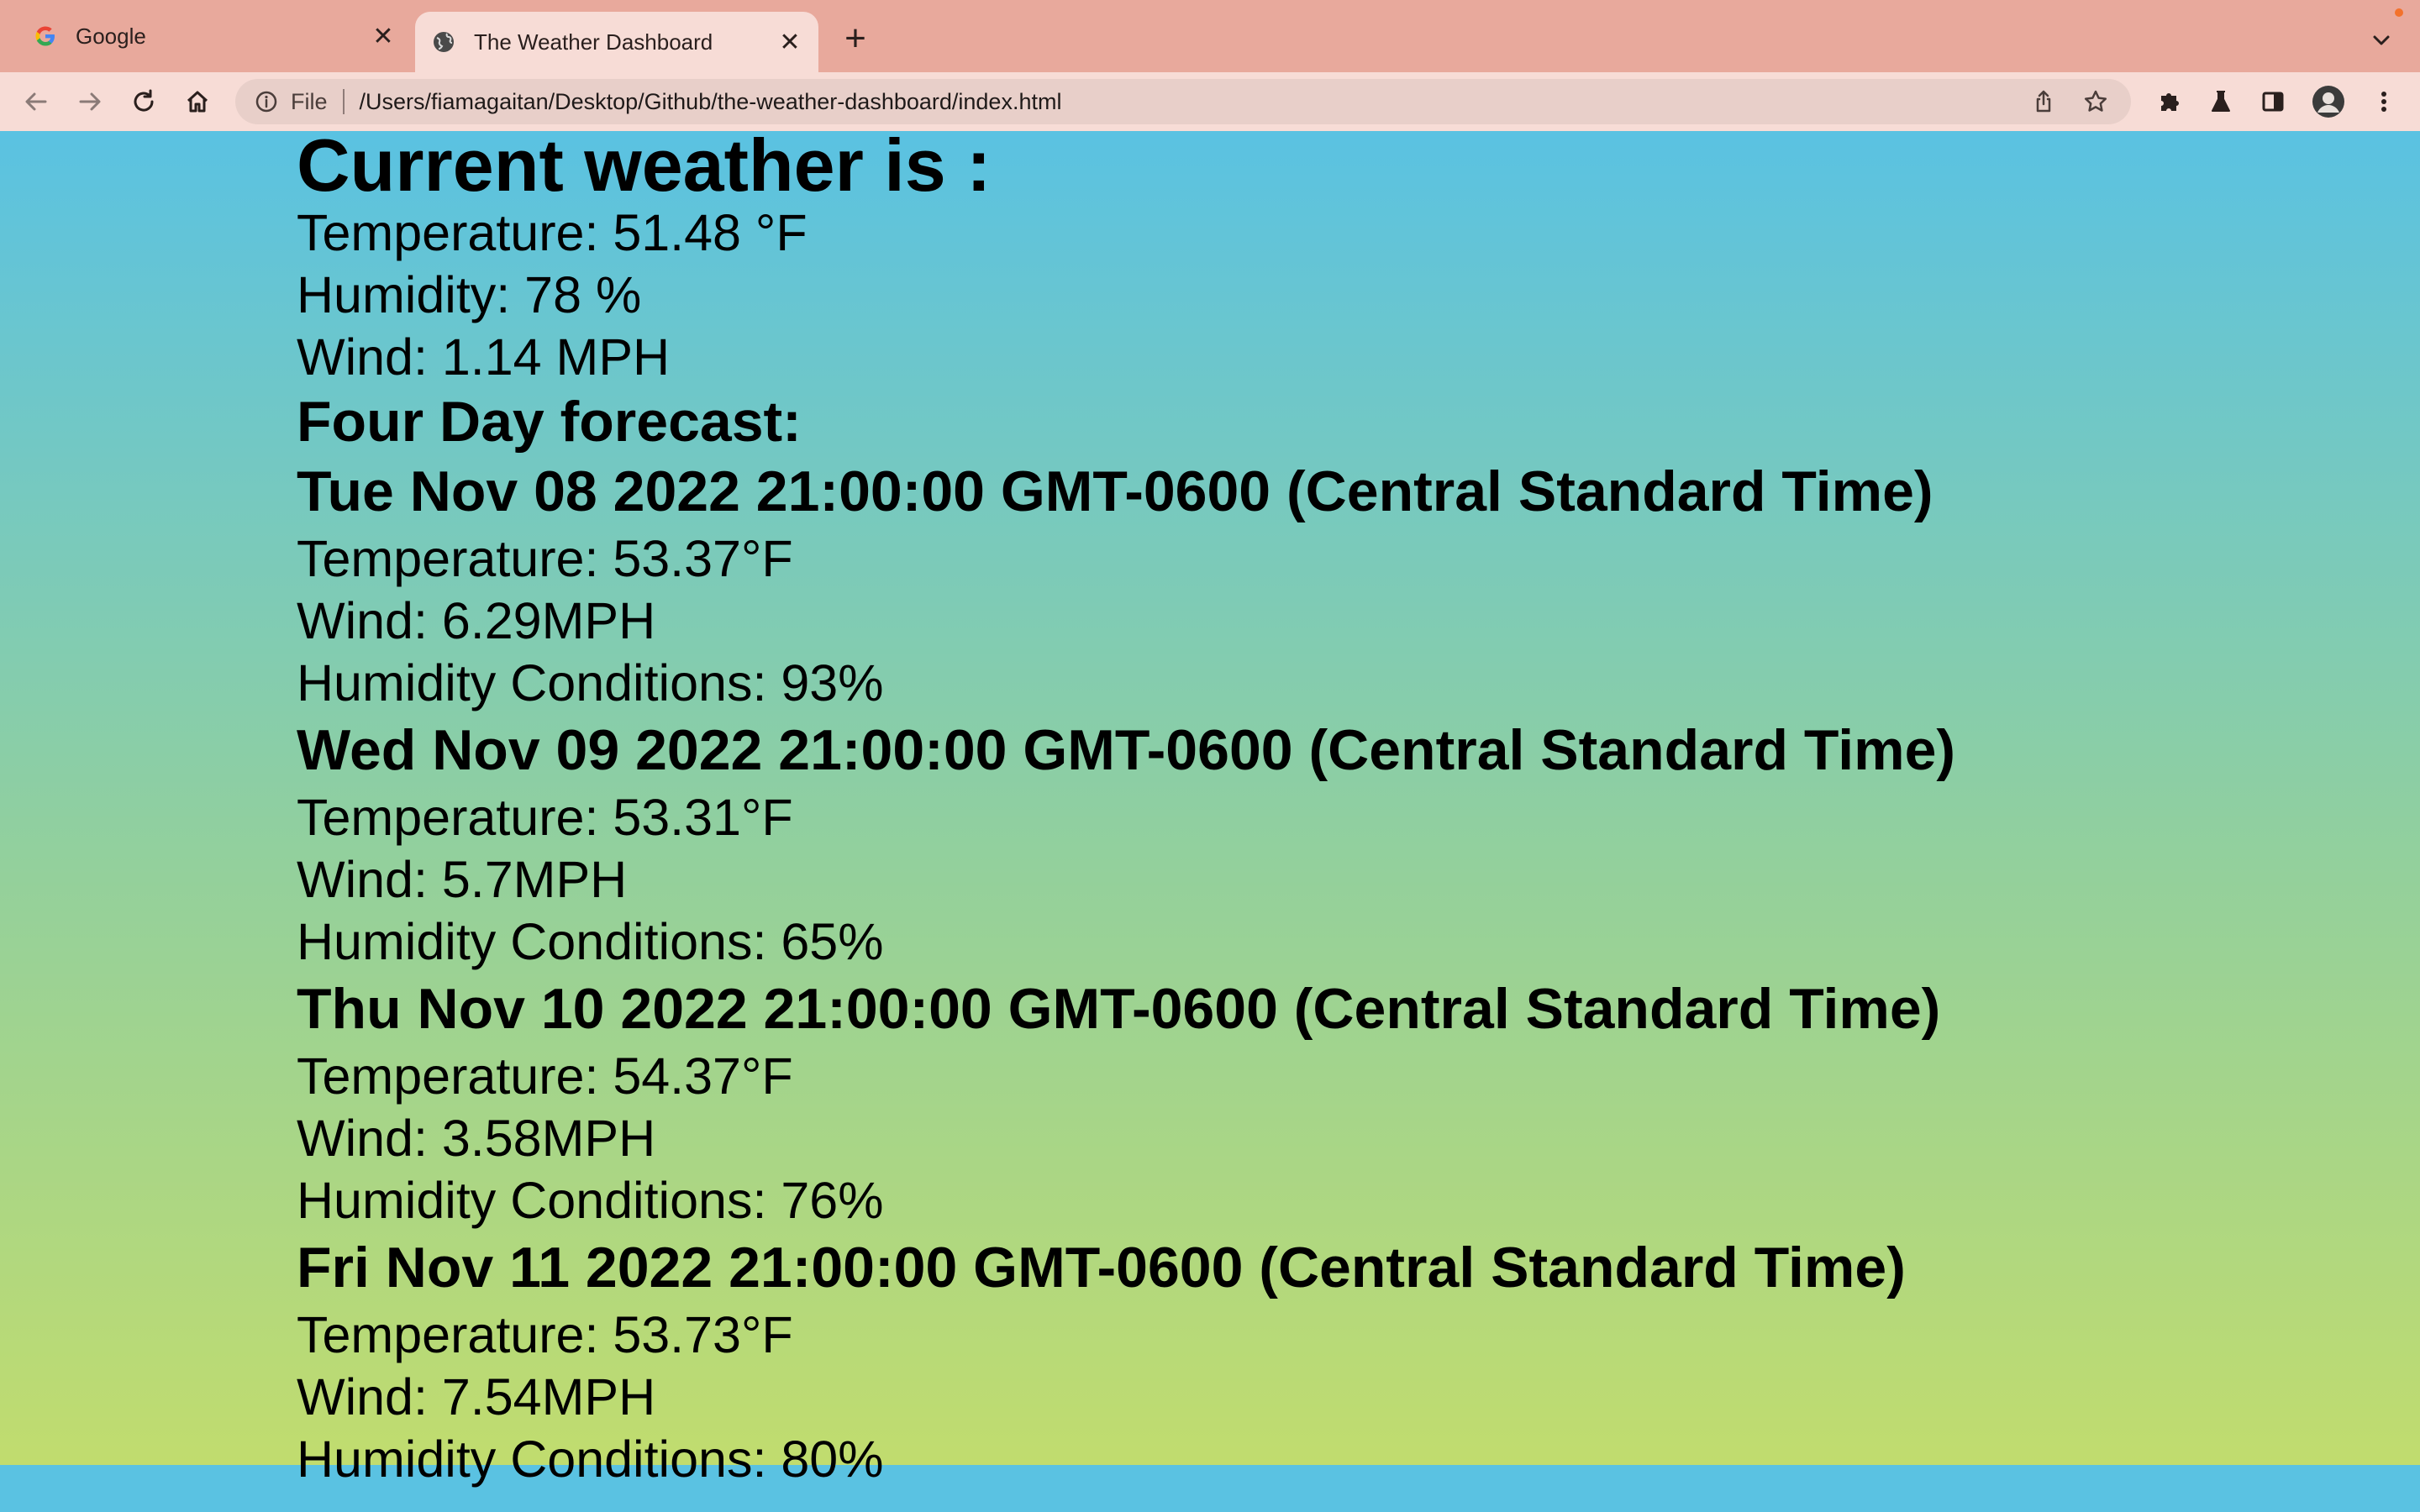 The image size is (2420, 1512). What do you see at coordinates (309, 101) in the screenshot?
I see `url-scheme-label: File` at bounding box center [309, 101].